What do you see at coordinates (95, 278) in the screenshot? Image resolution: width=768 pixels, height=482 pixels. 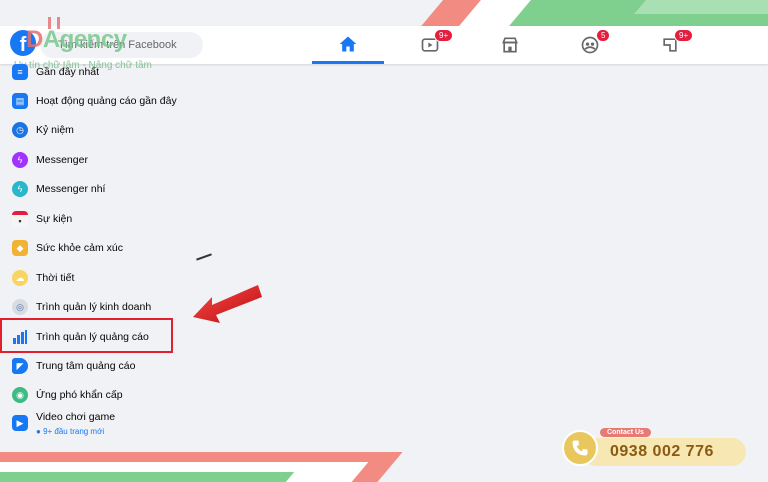 I see `menu-item-weather: ☁ Thời tiết` at bounding box center [95, 278].